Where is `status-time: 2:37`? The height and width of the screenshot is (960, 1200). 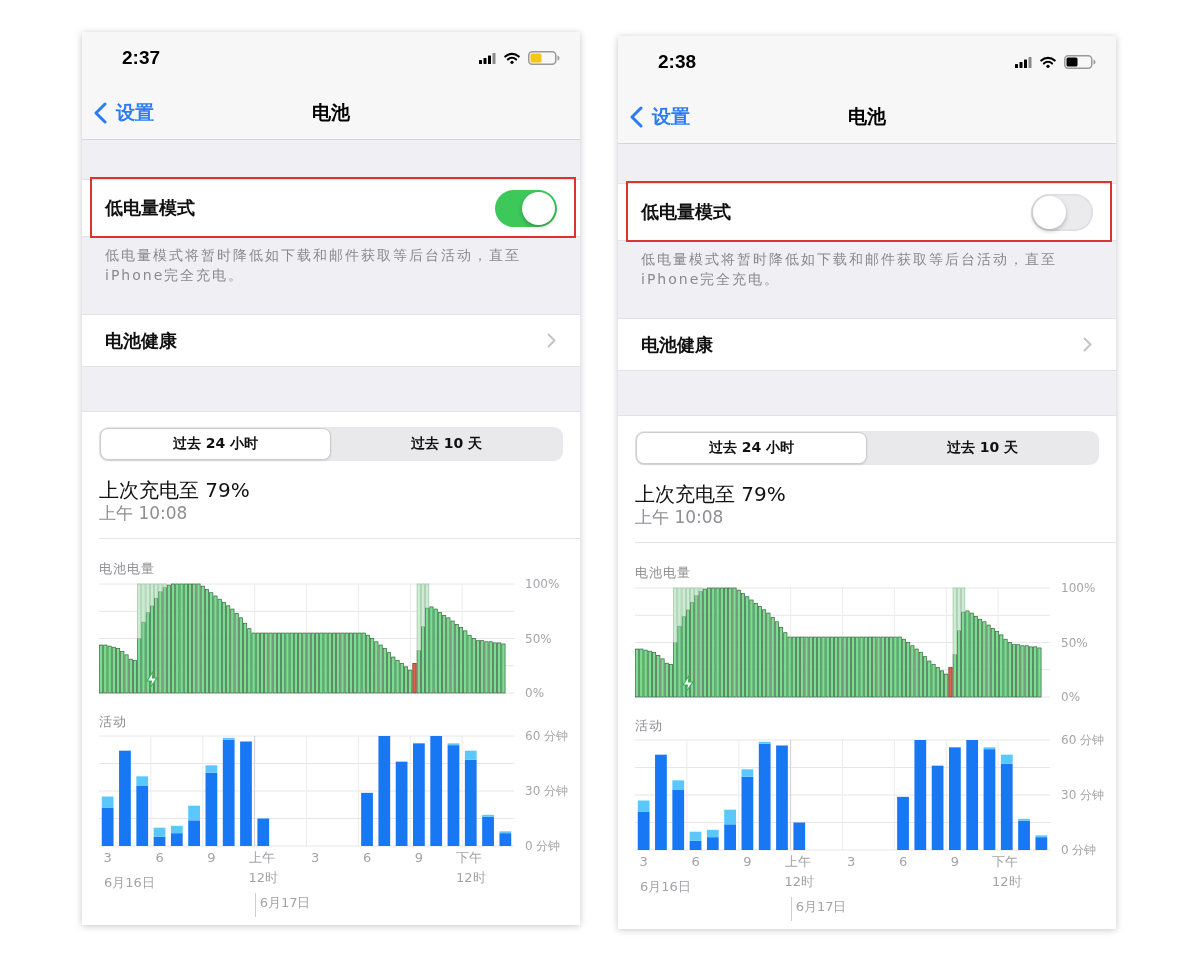 status-time: 2:37 is located at coordinates (141, 58).